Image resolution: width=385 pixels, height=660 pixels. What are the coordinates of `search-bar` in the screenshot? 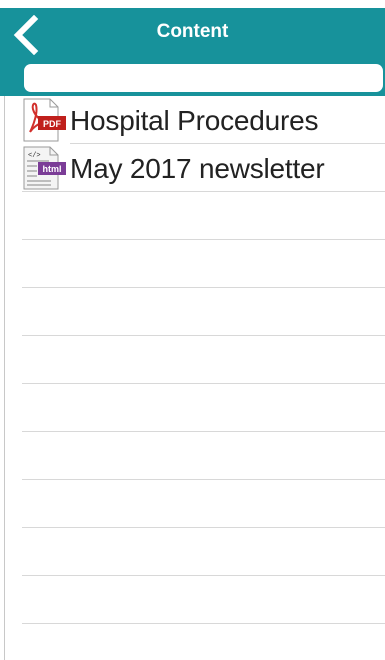 It's located at (192, 78).